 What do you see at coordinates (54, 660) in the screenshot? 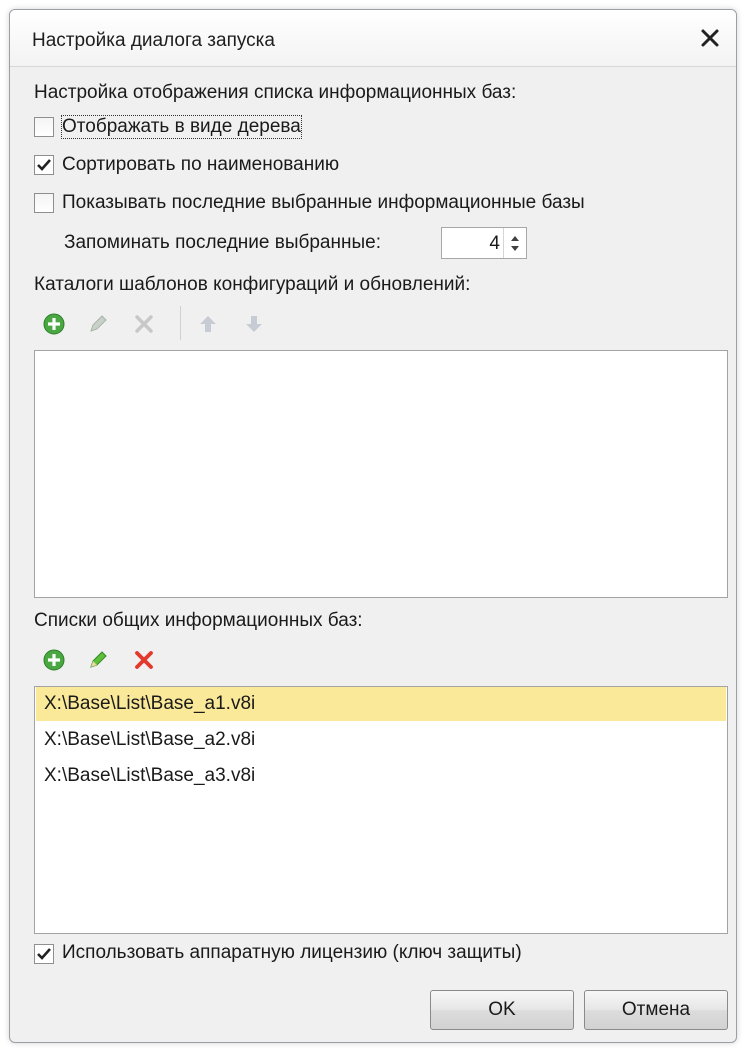
I see `shared-add-icon` at bounding box center [54, 660].